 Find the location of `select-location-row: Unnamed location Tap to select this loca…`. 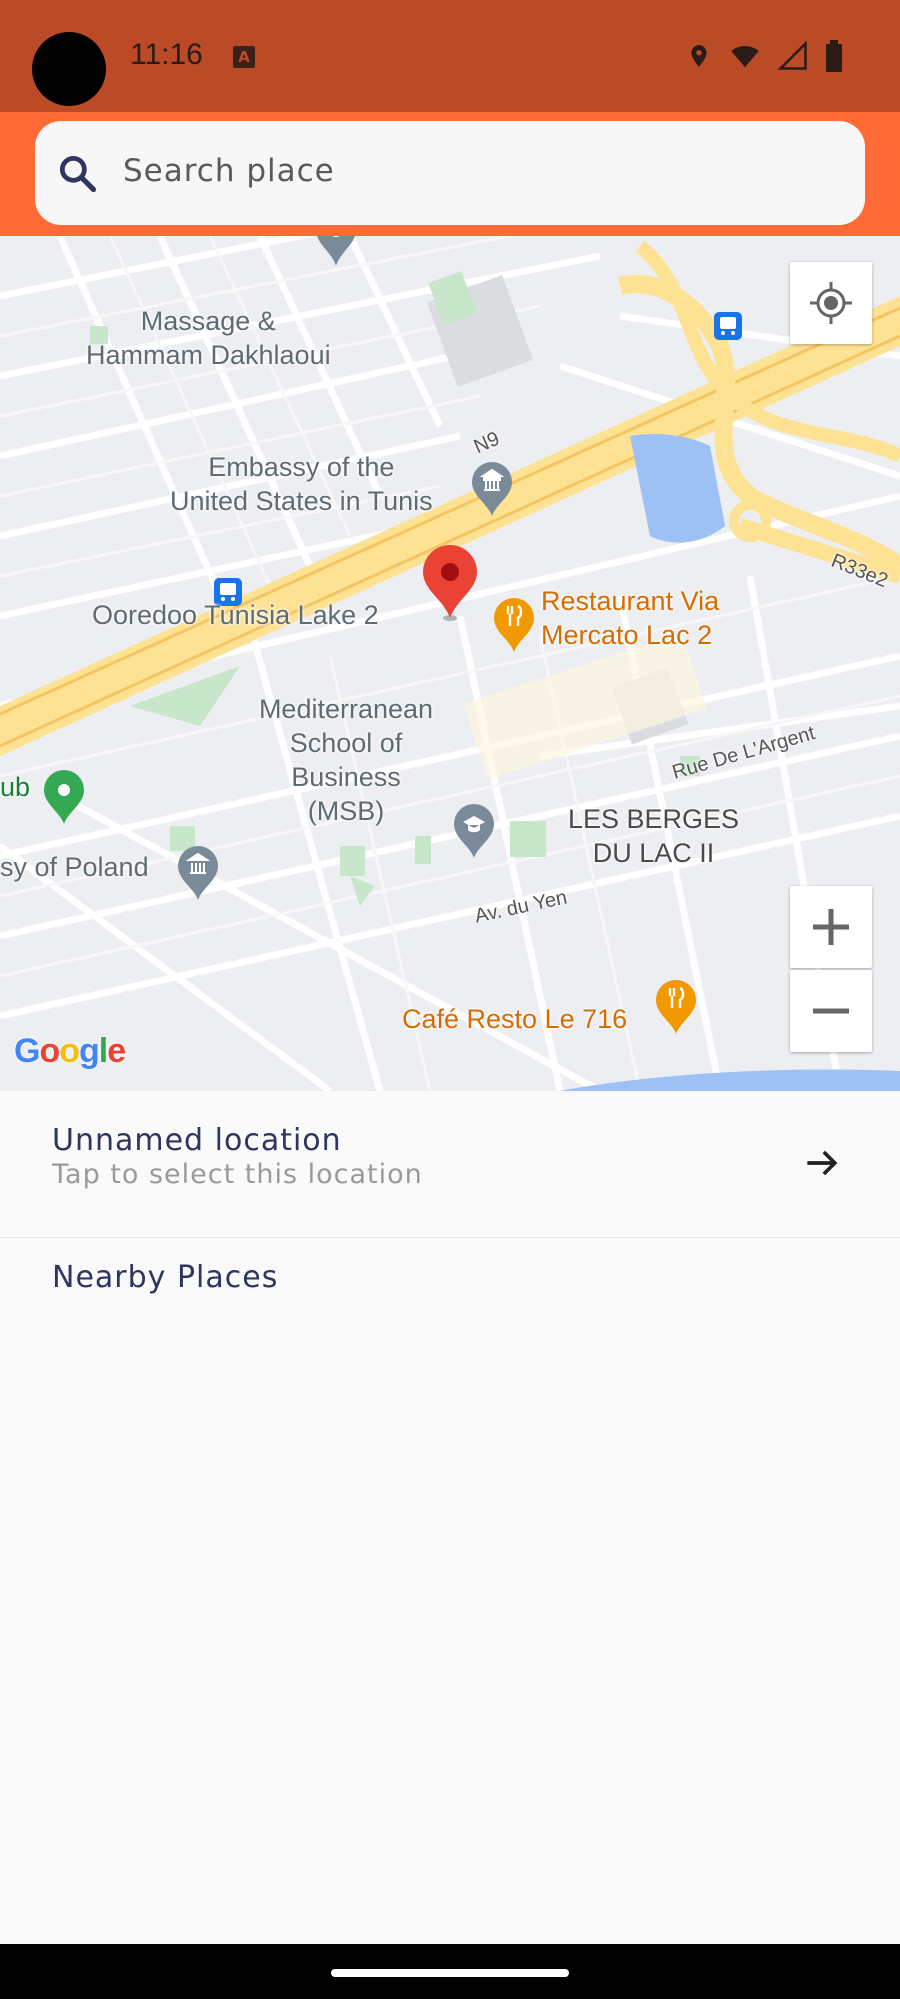

select-location-row: Unnamed location Tap to select this loca… is located at coordinates (450, 1164).